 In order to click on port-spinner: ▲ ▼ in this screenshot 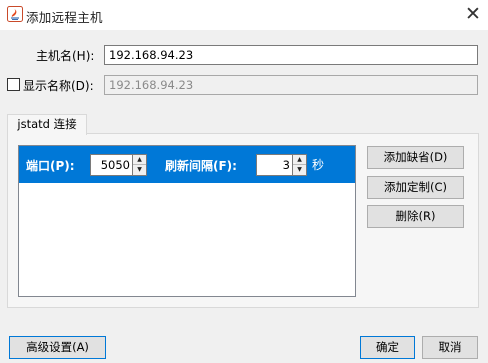, I will do `click(140, 165)`.